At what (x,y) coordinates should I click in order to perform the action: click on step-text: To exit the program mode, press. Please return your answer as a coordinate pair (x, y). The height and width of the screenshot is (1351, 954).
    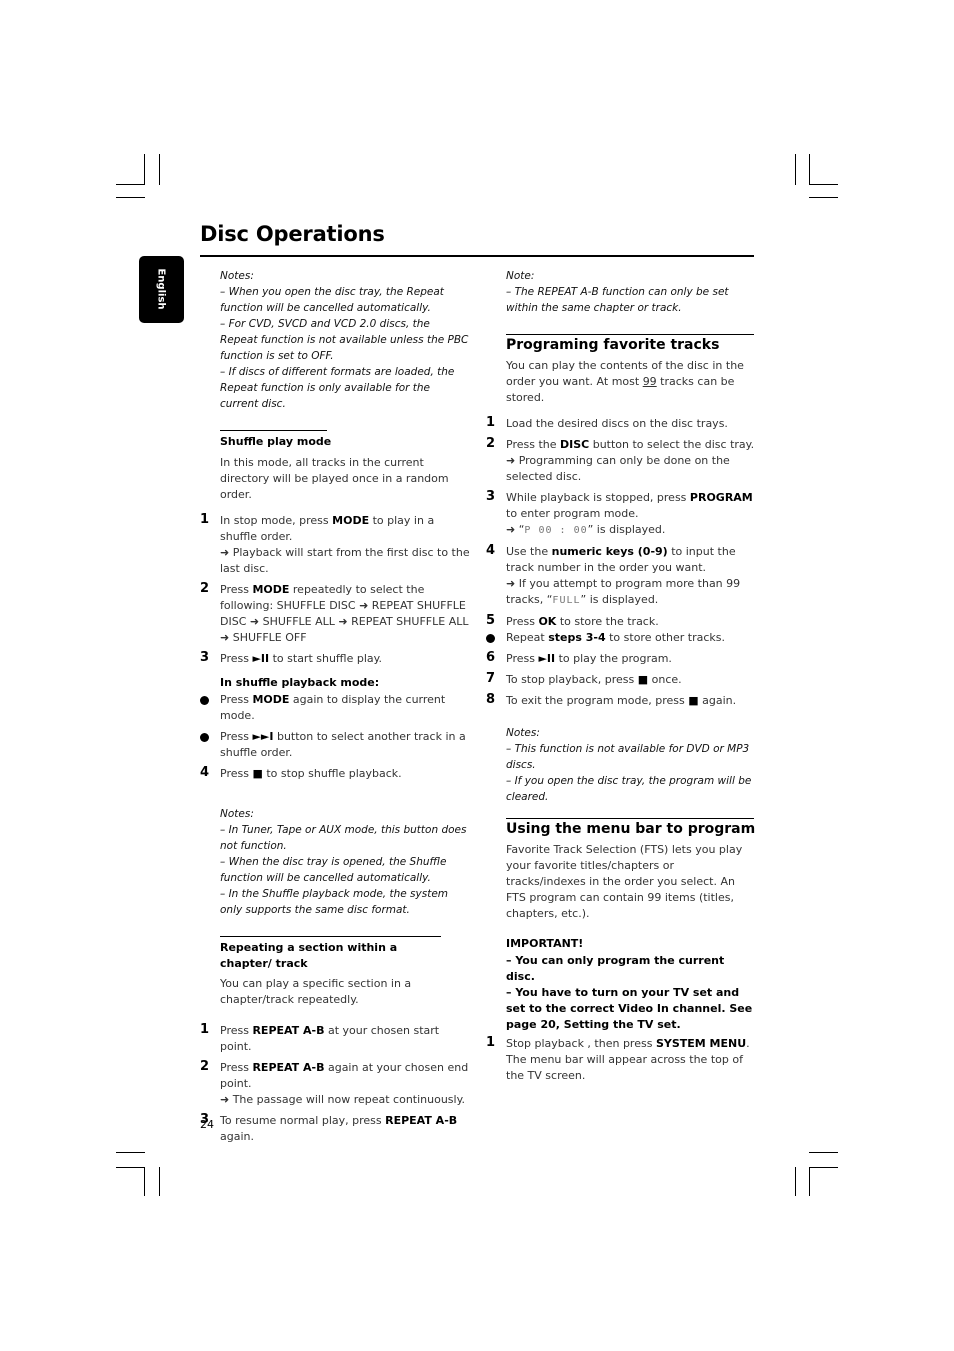
    Looking at the image, I should click on (597, 700).